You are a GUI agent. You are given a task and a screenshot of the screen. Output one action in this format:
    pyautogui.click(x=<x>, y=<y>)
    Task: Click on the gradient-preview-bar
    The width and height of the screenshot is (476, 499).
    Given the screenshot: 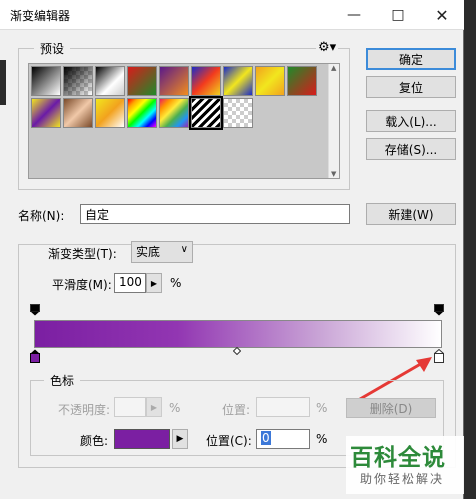 What is the action you would take?
    pyautogui.click(x=238, y=334)
    